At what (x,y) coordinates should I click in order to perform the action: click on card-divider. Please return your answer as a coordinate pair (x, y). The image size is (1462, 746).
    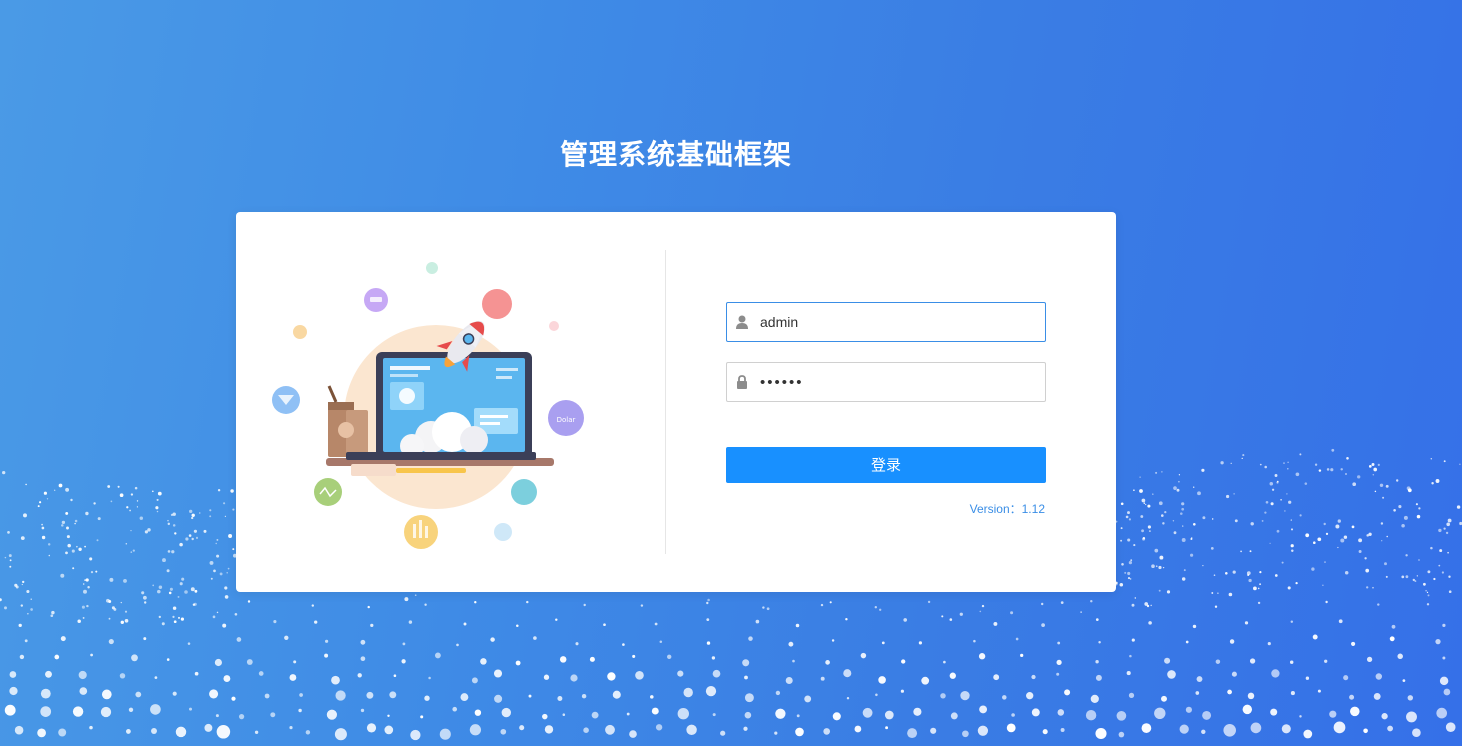
    Looking at the image, I should click on (665, 402).